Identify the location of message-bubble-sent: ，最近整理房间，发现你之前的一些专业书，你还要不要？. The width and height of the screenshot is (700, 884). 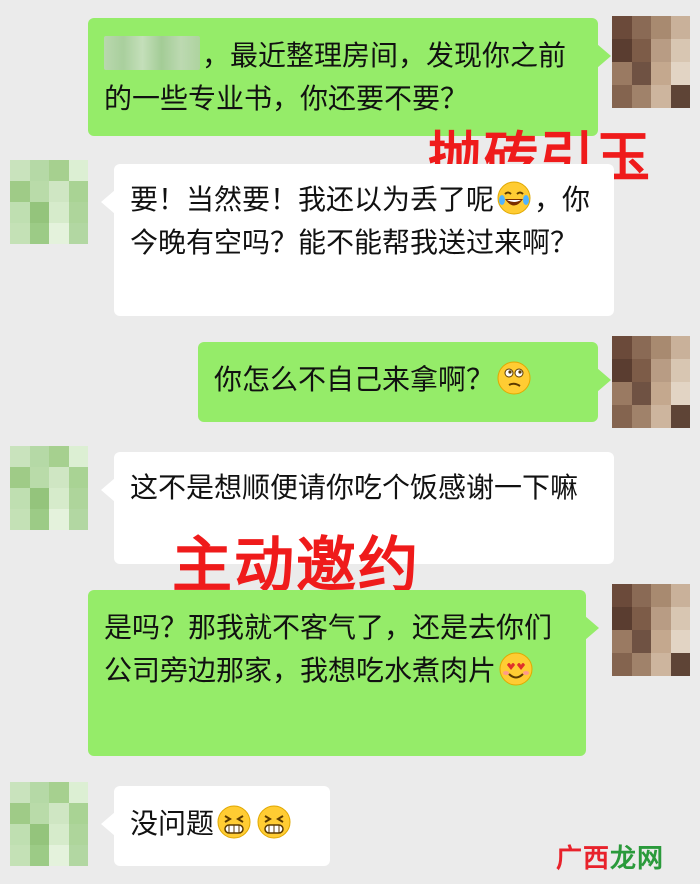
(349, 77).